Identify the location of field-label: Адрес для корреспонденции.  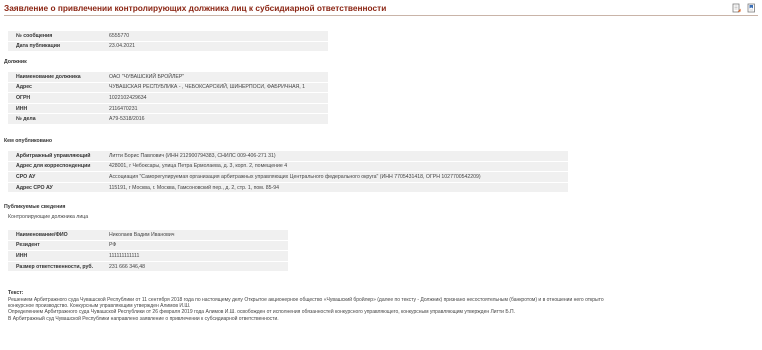
(58, 166).